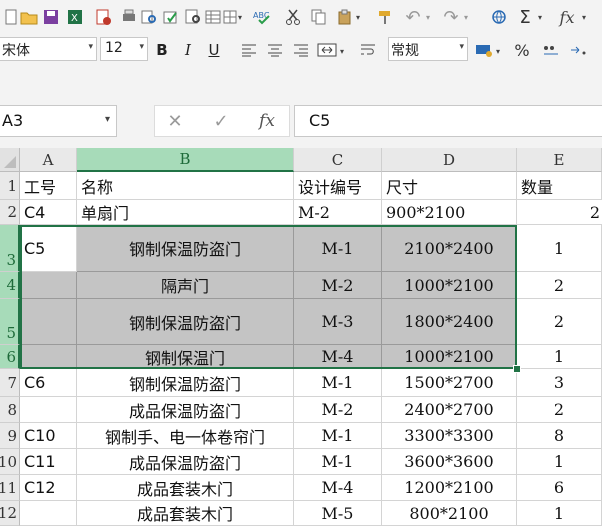 This screenshot has height=526, width=602. What do you see at coordinates (559, 410) in the screenshot?
I see `cell-e8: 2` at bounding box center [559, 410].